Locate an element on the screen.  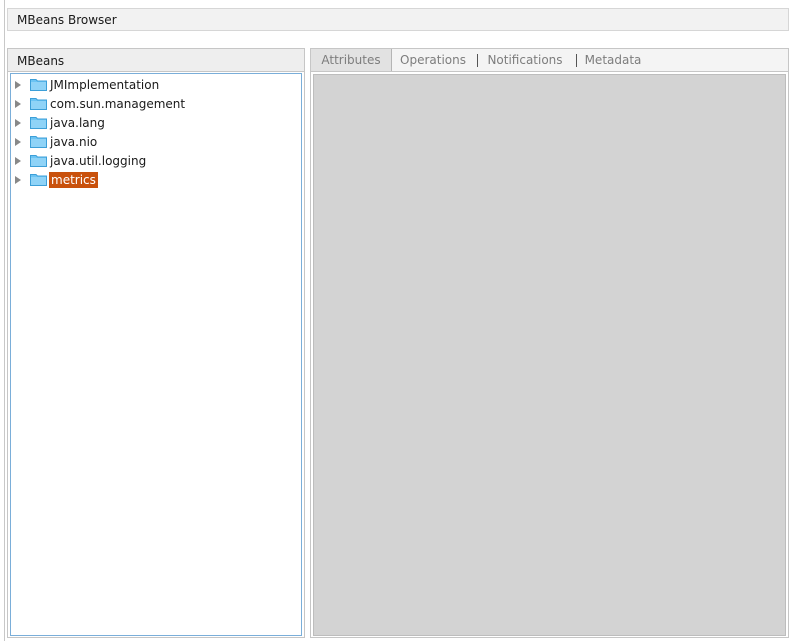
tree-item-label: java.nio is located at coordinates (74, 142).